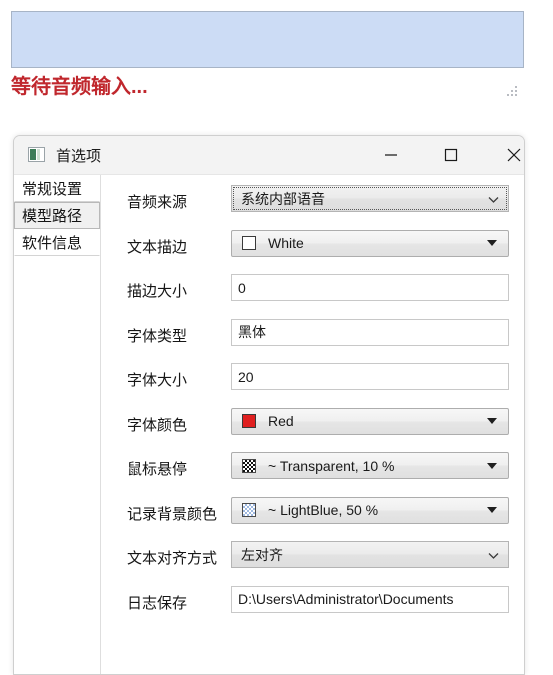 This screenshot has width=553, height=675. Describe the element at coordinates (157, 291) in the screenshot. I see `field-label: 描边大小` at that location.